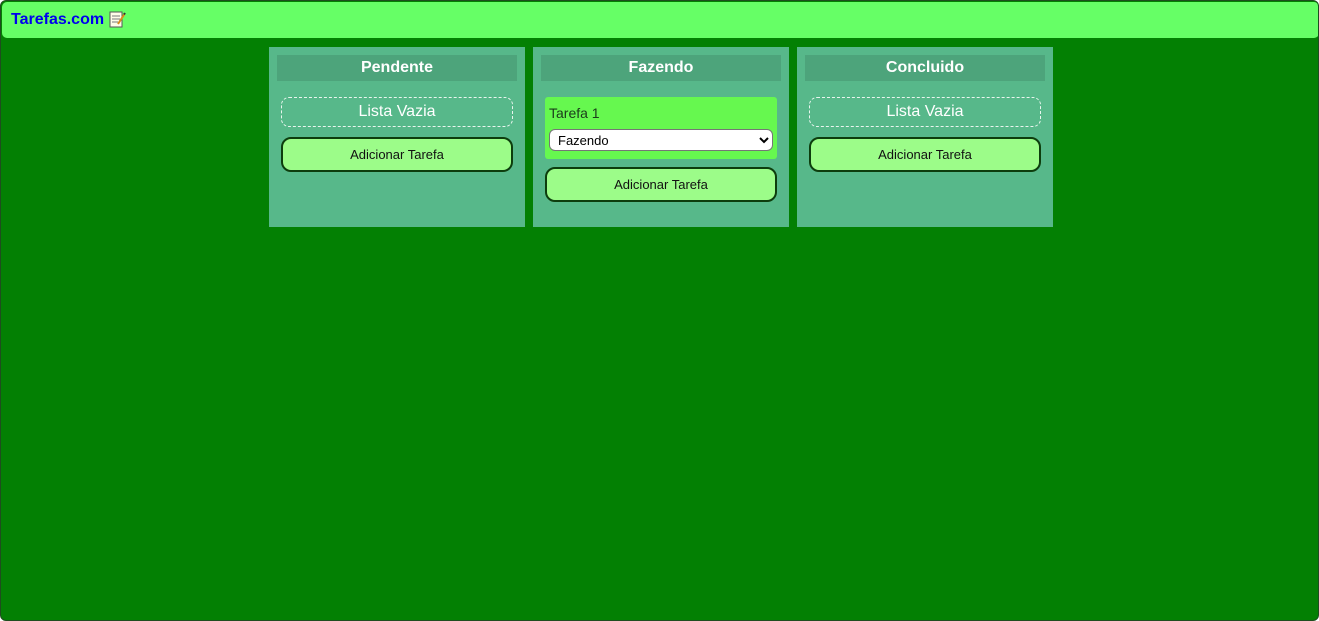  What do you see at coordinates (661, 140) in the screenshot?
I see `task-status-select: Fazendo` at bounding box center [661, 140].